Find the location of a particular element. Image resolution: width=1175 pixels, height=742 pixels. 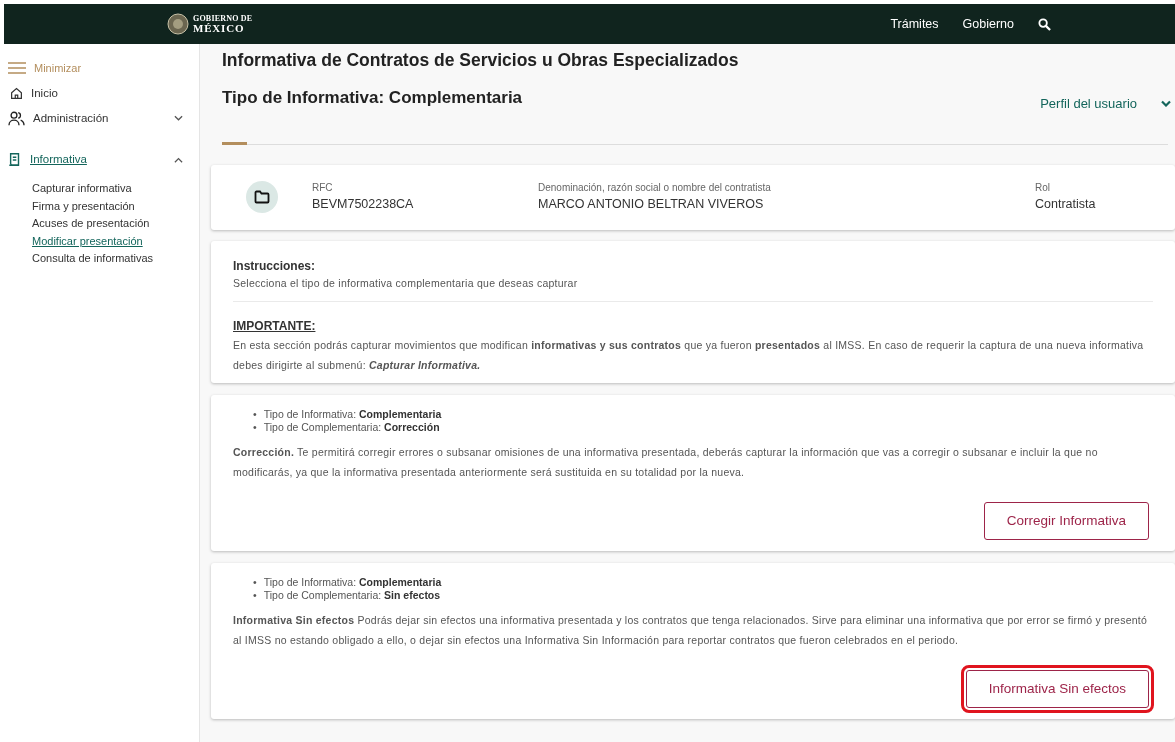

nav-link: Gobierno is located at coordinates (988, 24).